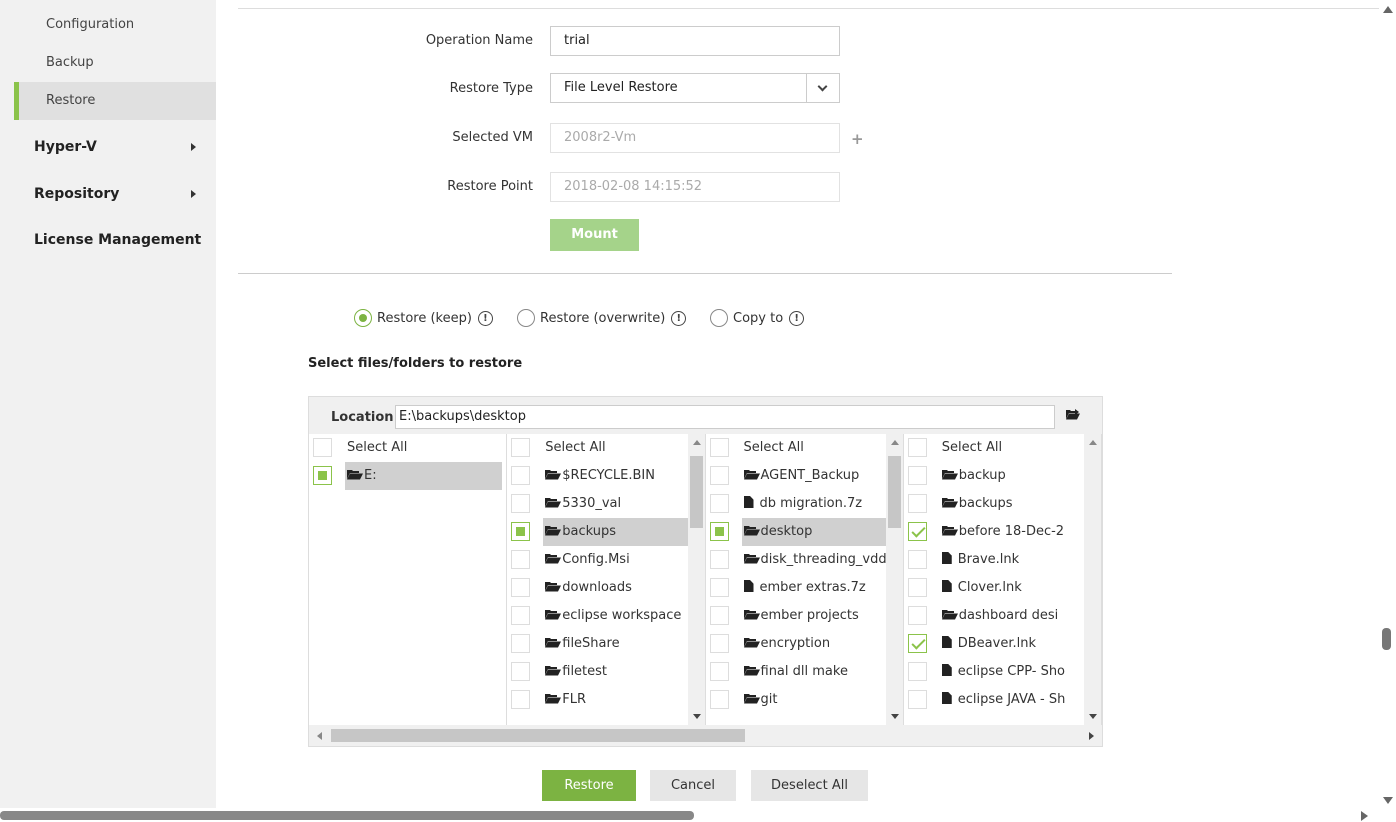  I want to click on item-label: encryption, so click(789, 644).